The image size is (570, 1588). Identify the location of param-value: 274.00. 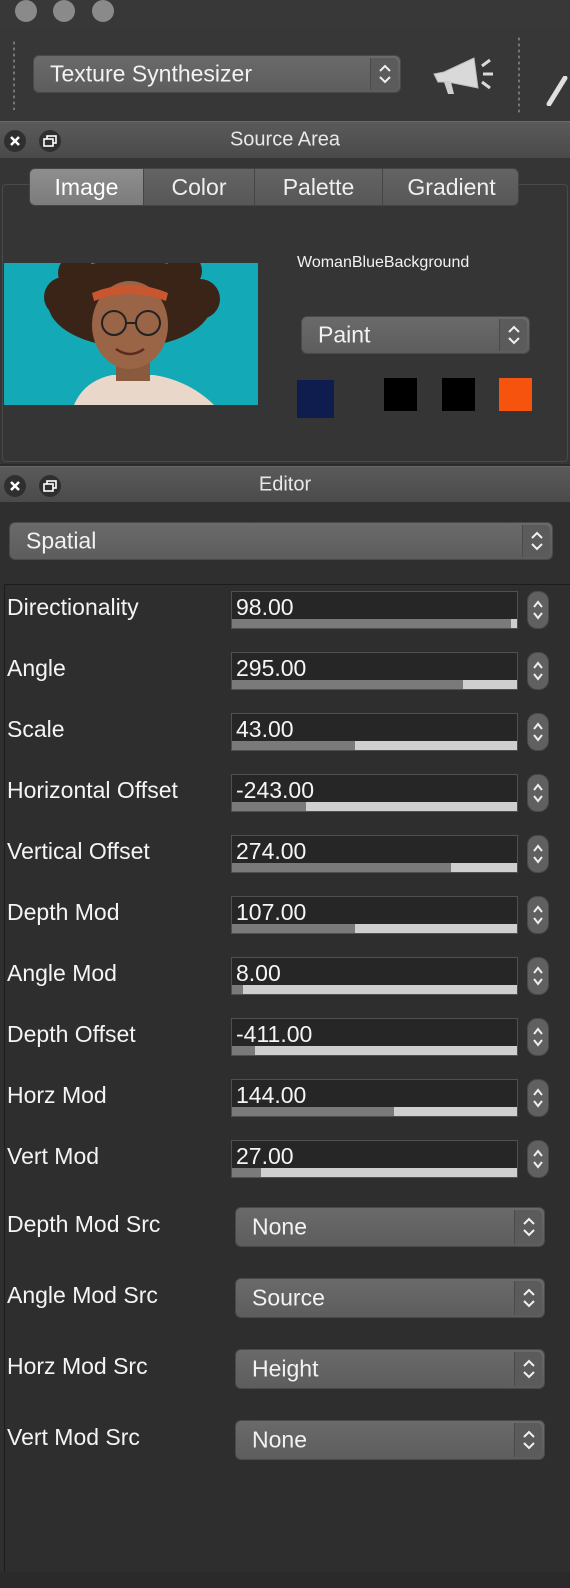
(271, 851).